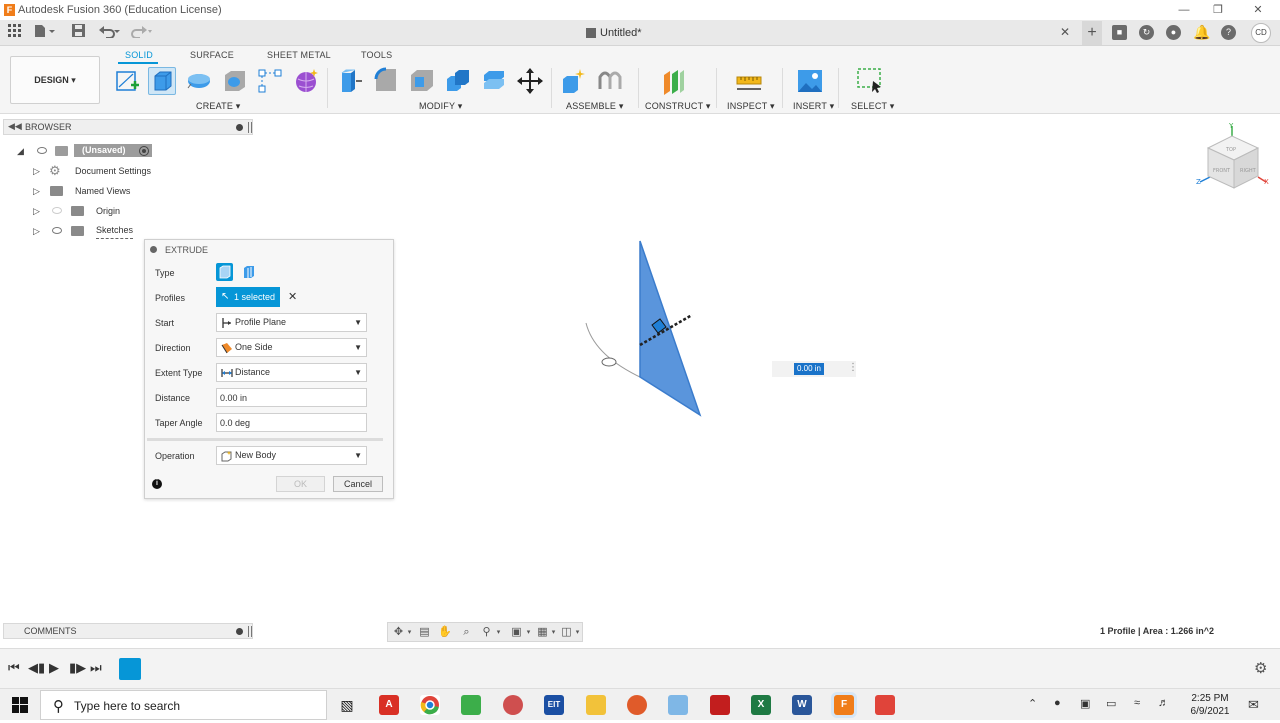  I want to click on timeline-sketch-feature, so click(130, 669).